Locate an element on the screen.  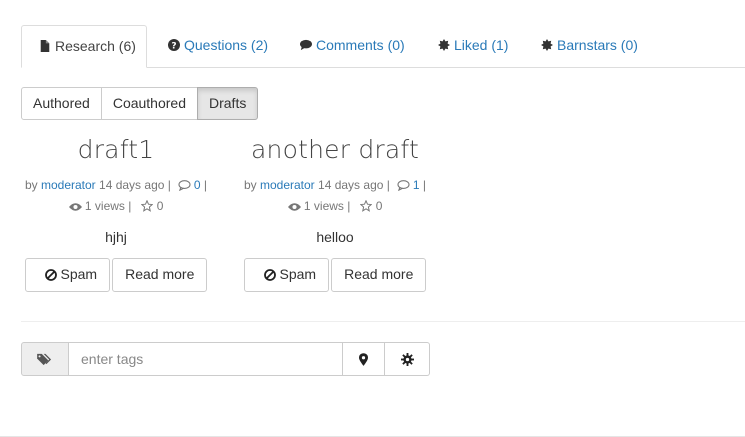
tag-input-group is located at coordinates (225, 359).